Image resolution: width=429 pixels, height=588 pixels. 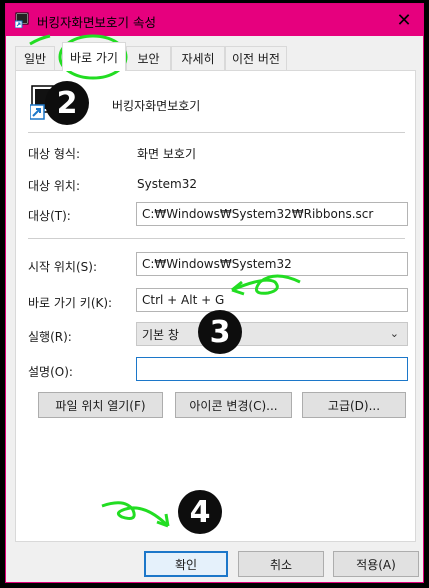 I want to click on tab-label: 일반, so click(x=35, y=59).